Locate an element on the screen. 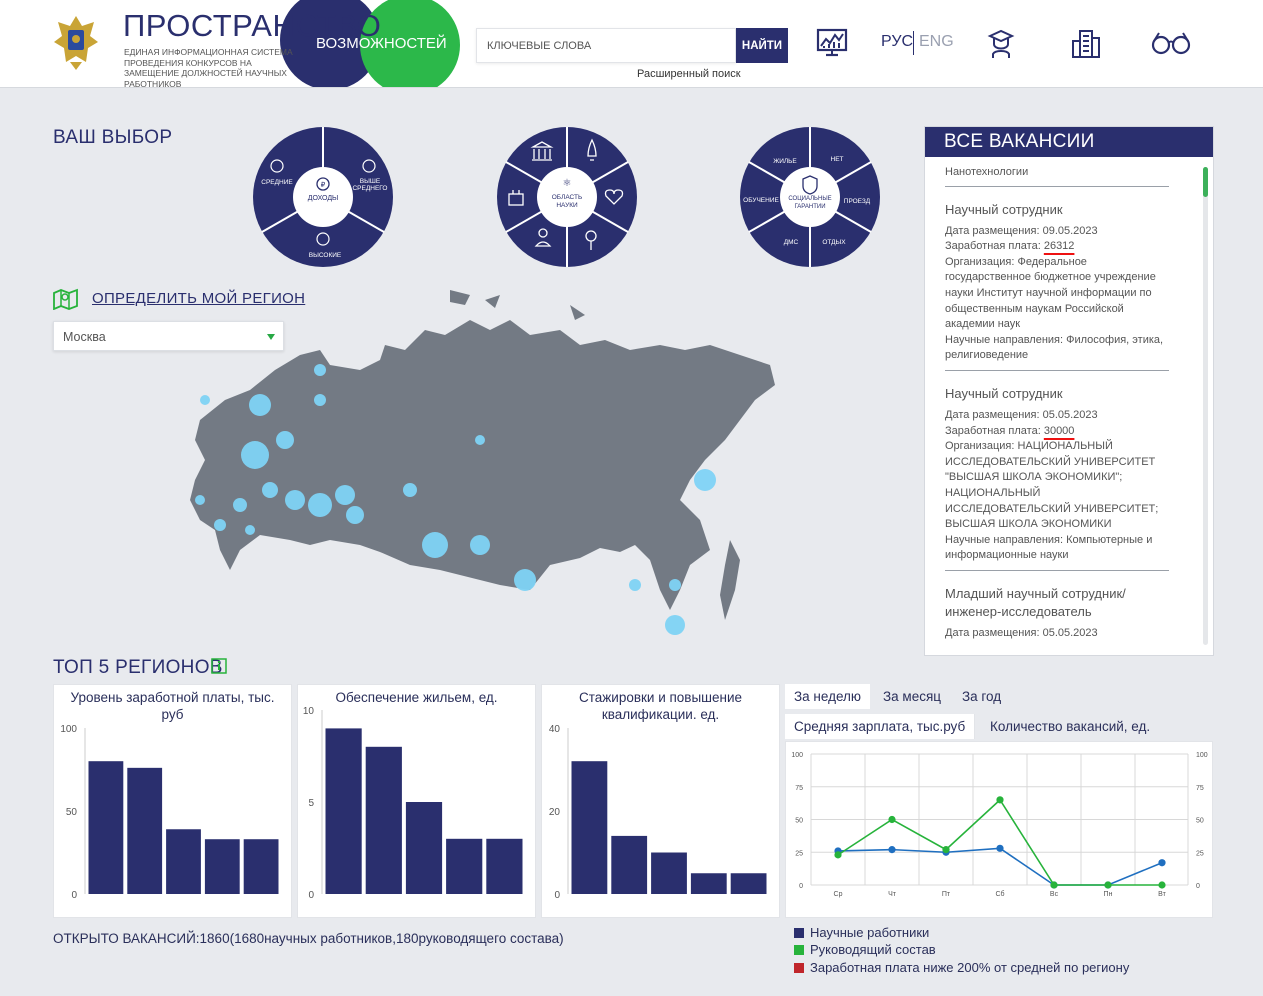 The width and height of the screenshot is (1263, 996). legend-label: Научные работники is located at coordinates (870, 932).